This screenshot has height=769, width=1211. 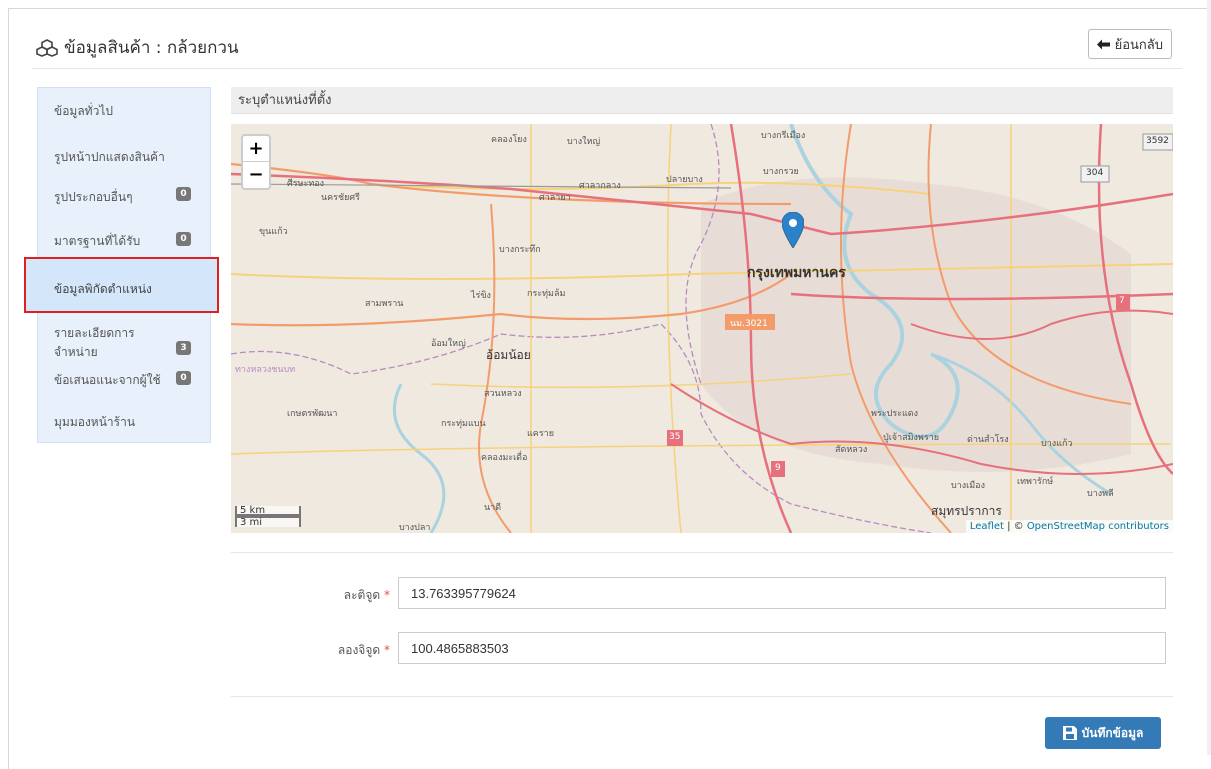 I want to click on map-place-label: กรุงเทพมหานคร, so click(x=796, y=273).